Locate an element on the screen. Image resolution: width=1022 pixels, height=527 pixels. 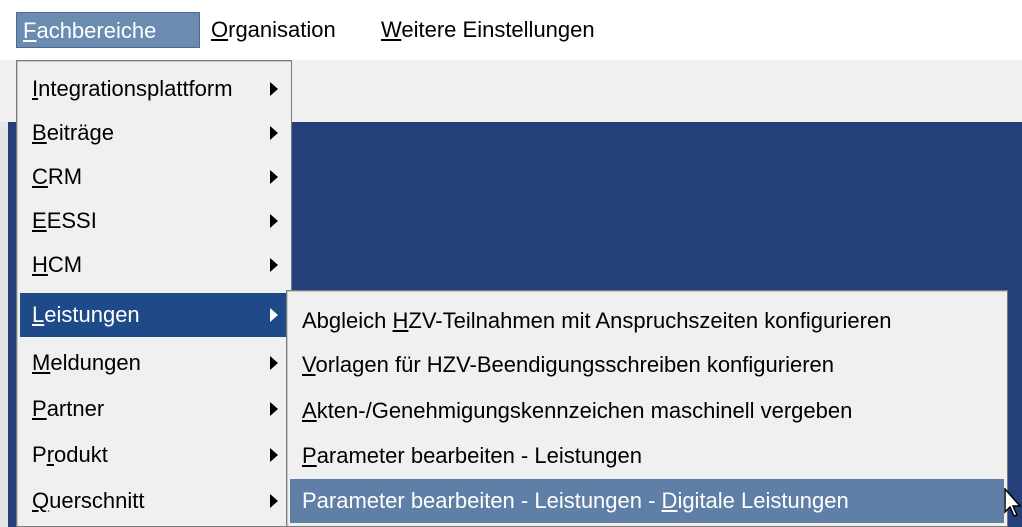
menu-item-eessi: EESSI is located at coordinates (154, 221).